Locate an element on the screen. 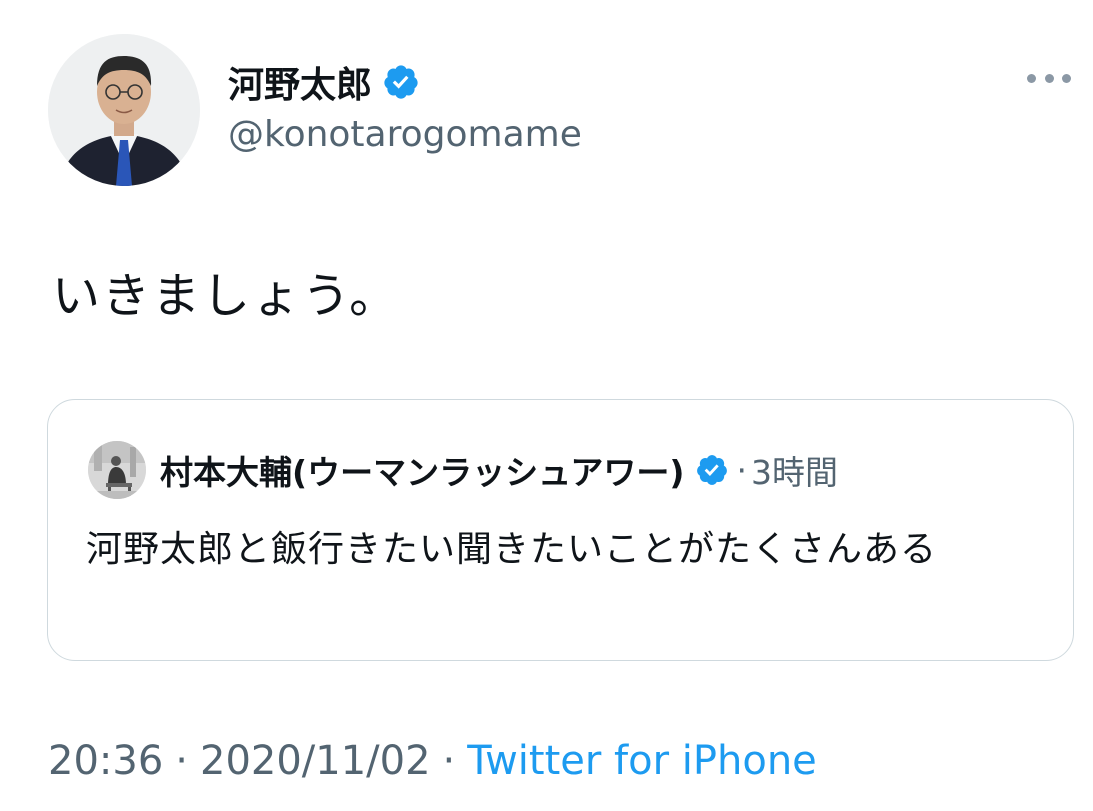 The width and height of the screenshot is (1093, 811). tweet-source-link: Twitter for iPhone is located at coordinates (642, 761).